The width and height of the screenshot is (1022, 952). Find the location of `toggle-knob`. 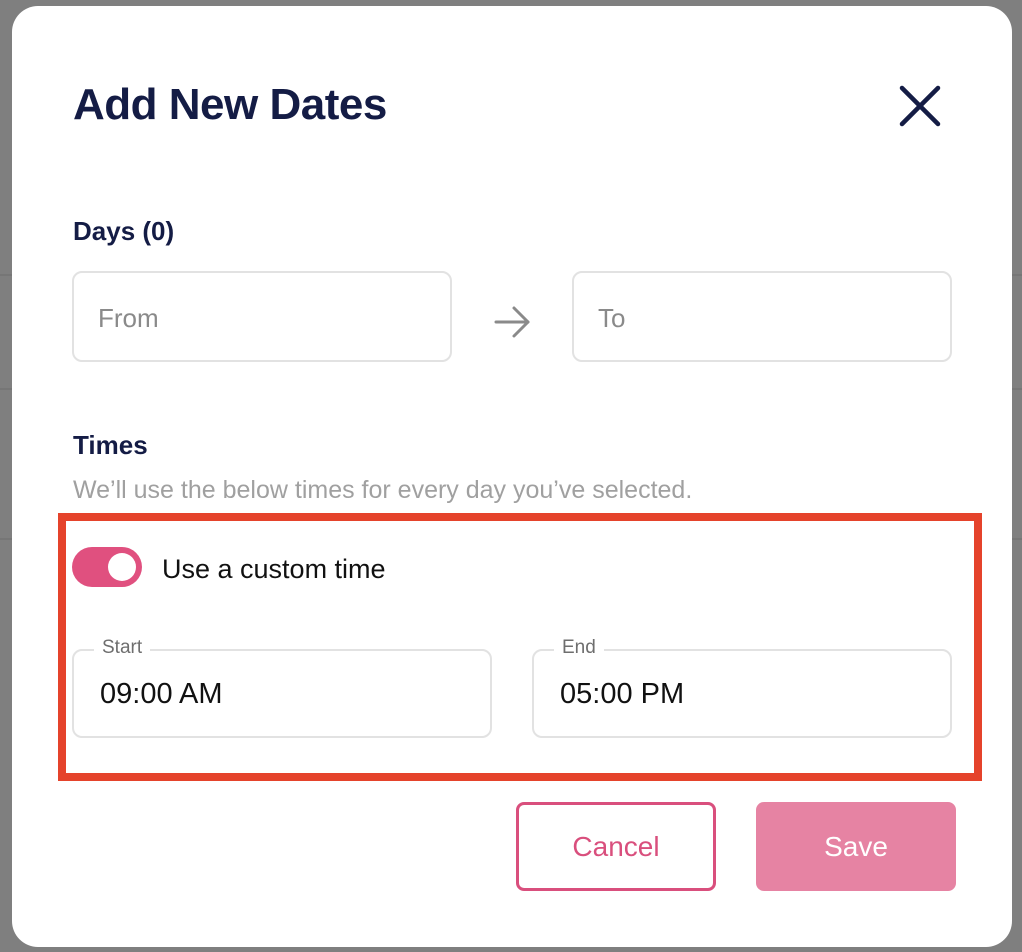

toggle-knob is located at coordinates (122, 567).